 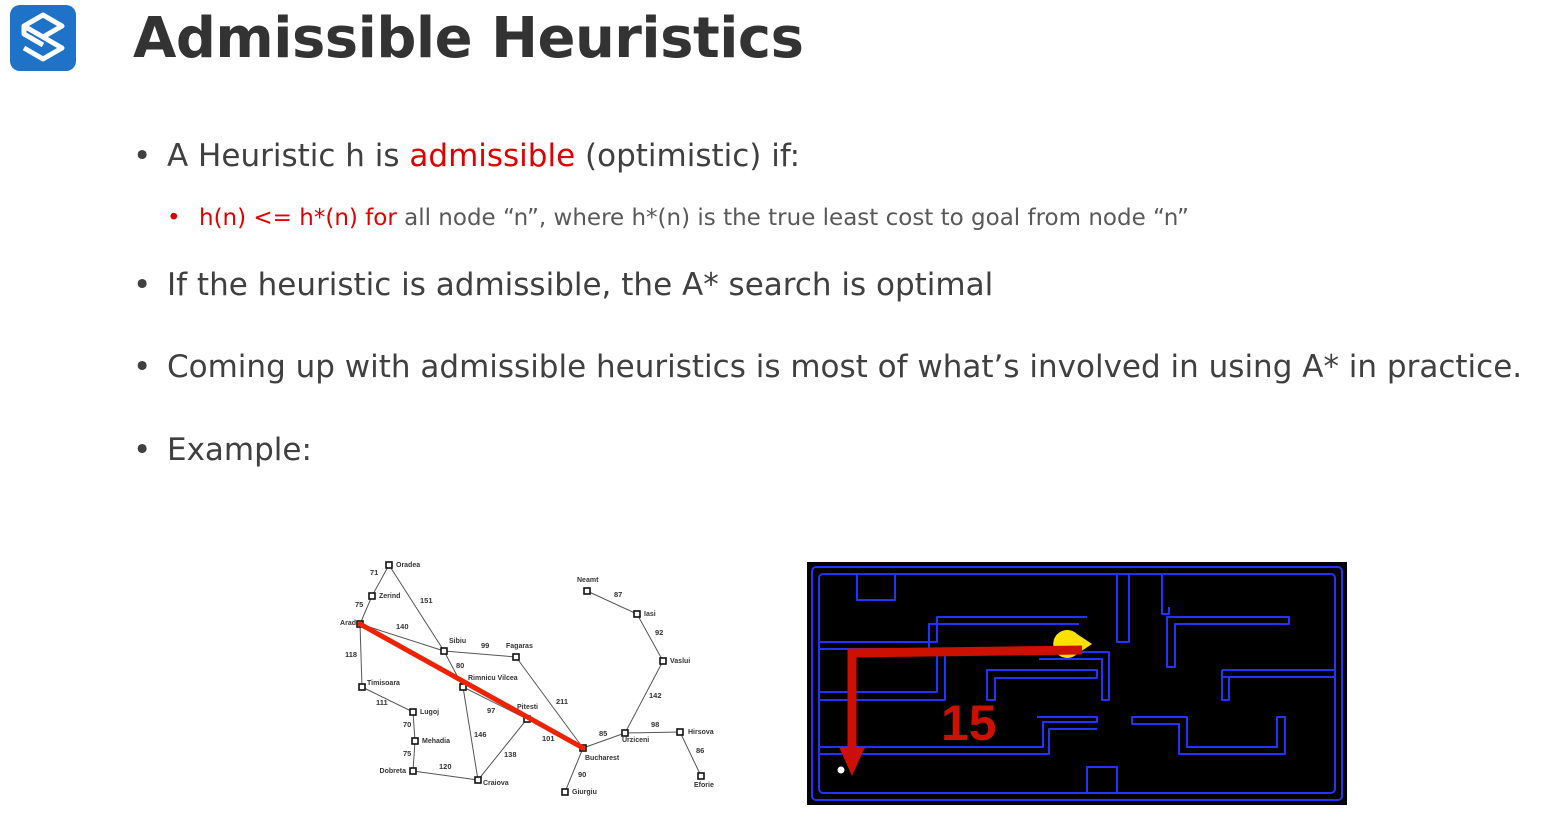 What do you see at coordinates (650, 614) in the screenshot?
I see `city-label: Iasi` at bounding box center [650, 614].